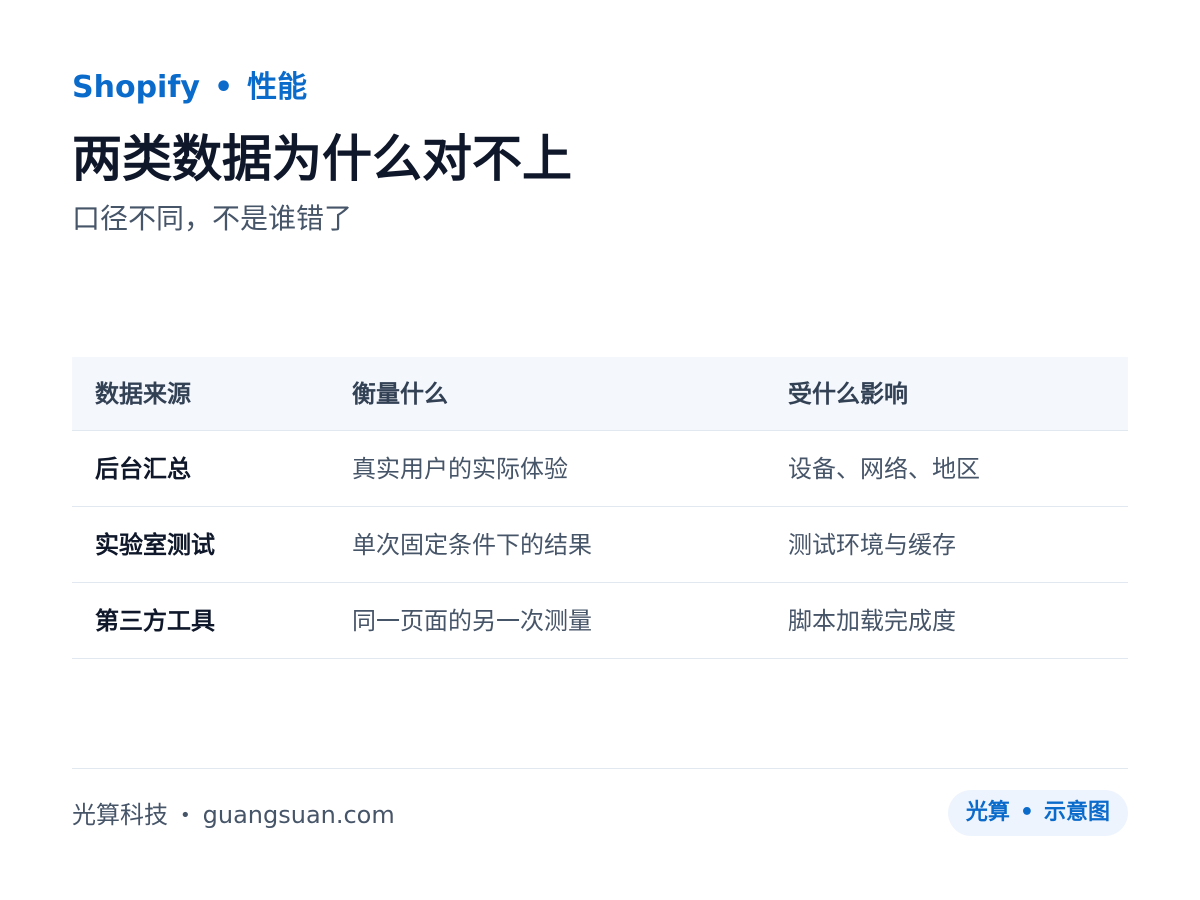 This screenshot has width=1200, height=900. What do you see at coordinates (600, 768) in the screenshot?
I see `footer-divider` at bounding box center [600, 768].